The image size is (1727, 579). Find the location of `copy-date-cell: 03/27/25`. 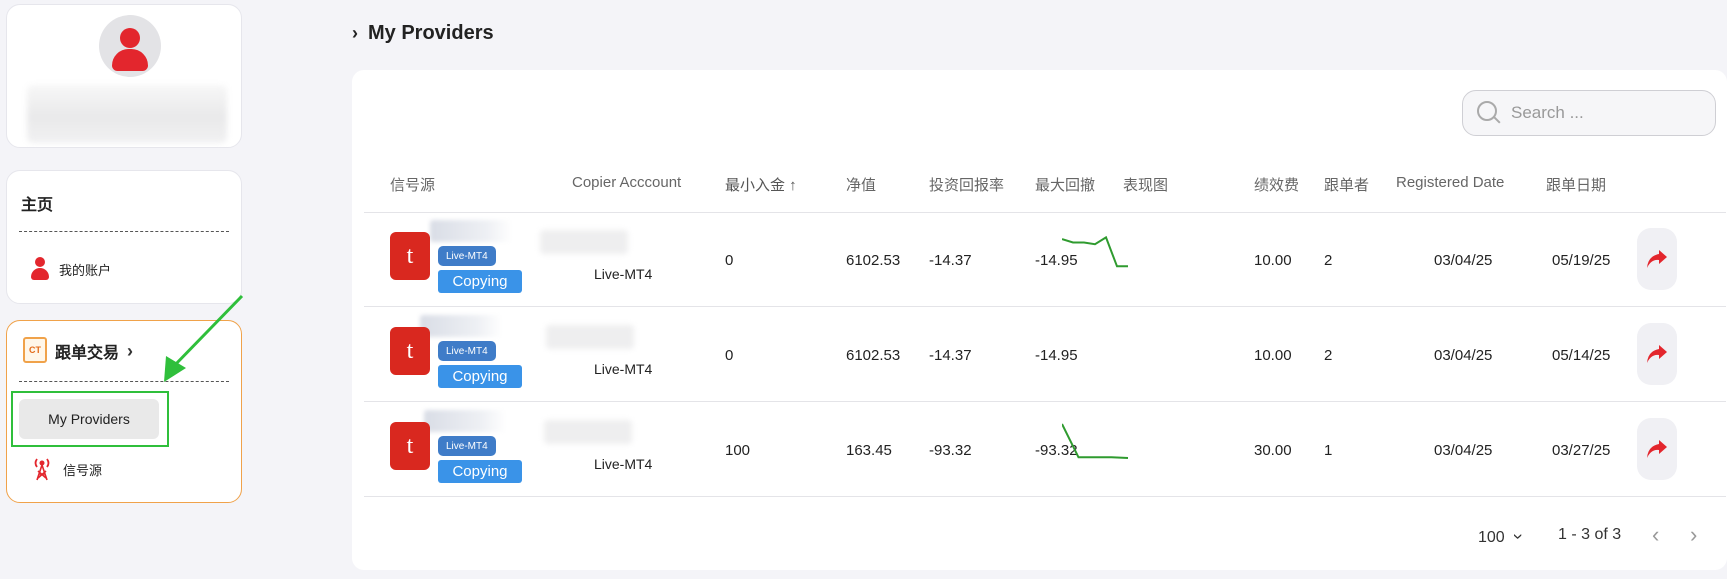

copy-date-cell: 03/27/25 is located at coordinates (1581, 450).